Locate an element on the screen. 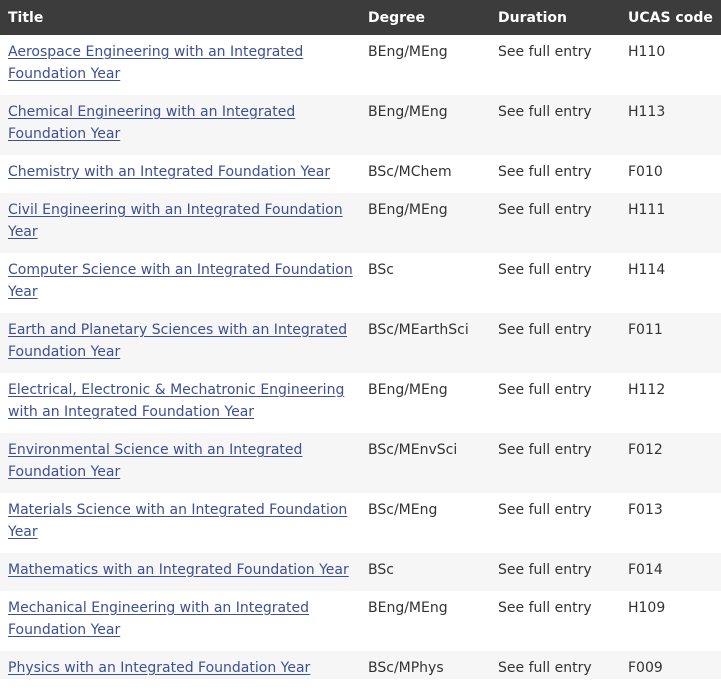 This screenshot has width=721, height=699. ucas-code-cell: H112 is located at coordinates (647, 390).